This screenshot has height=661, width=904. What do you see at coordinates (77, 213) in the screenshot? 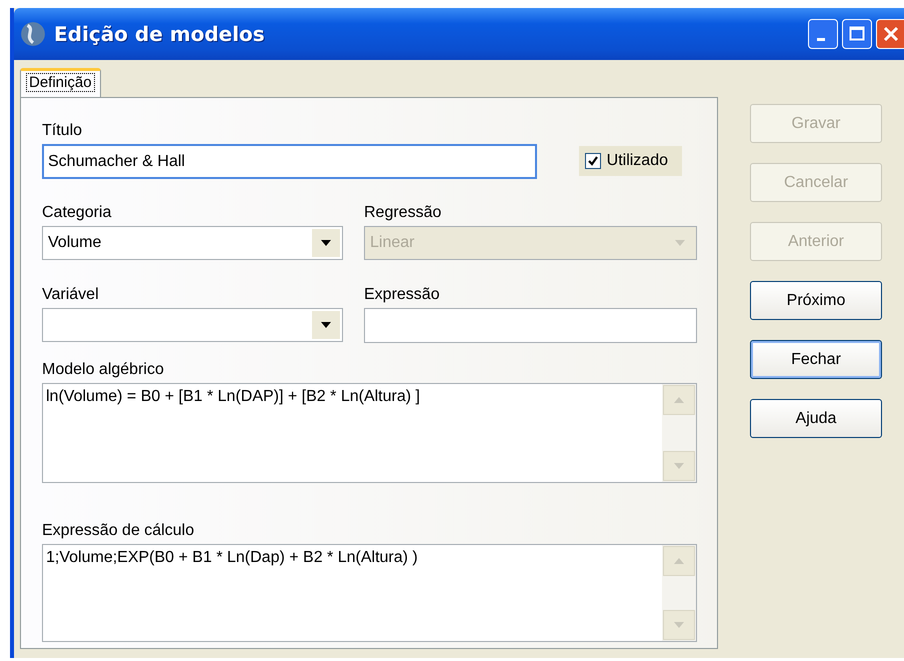
I see `field-label: Categoria` at bounding box center [77, 213].